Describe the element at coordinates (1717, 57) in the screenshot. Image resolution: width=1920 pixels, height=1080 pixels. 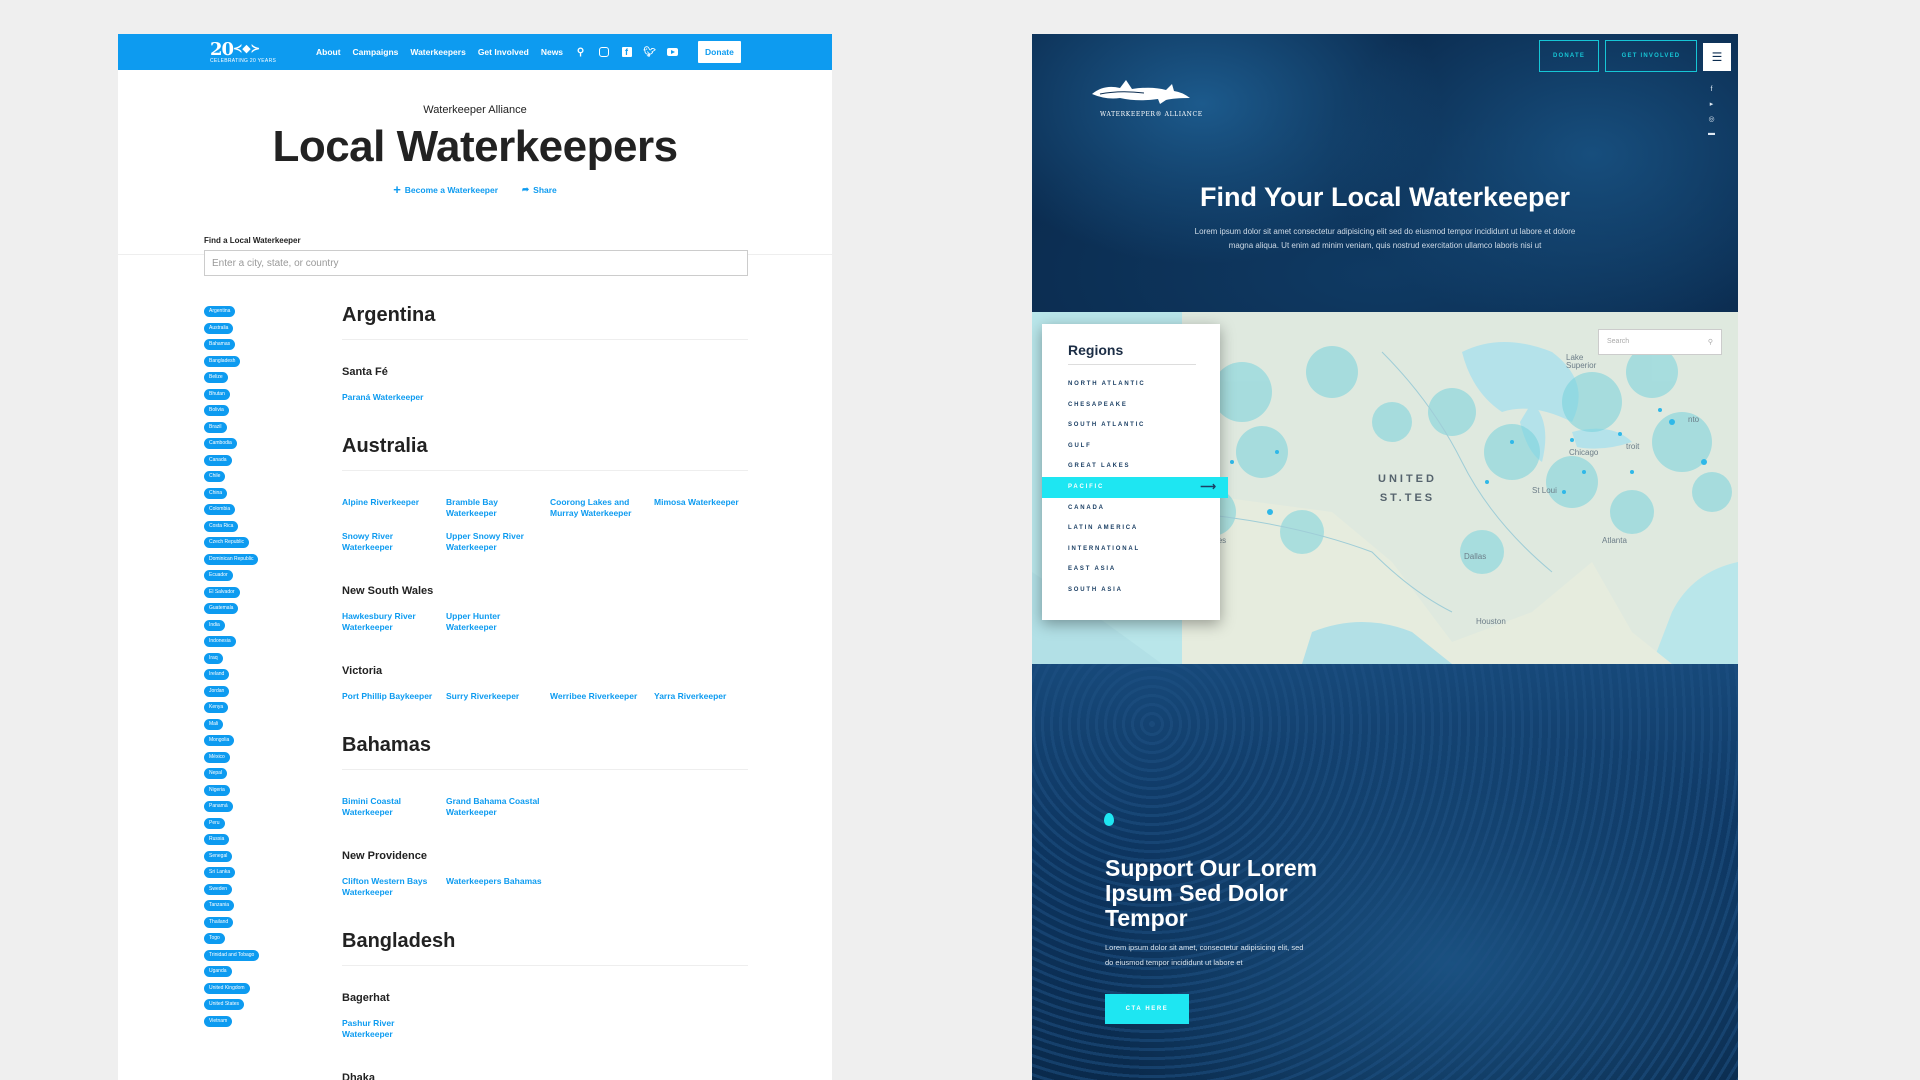
I see `hamburger-icon: ☰` at that location.